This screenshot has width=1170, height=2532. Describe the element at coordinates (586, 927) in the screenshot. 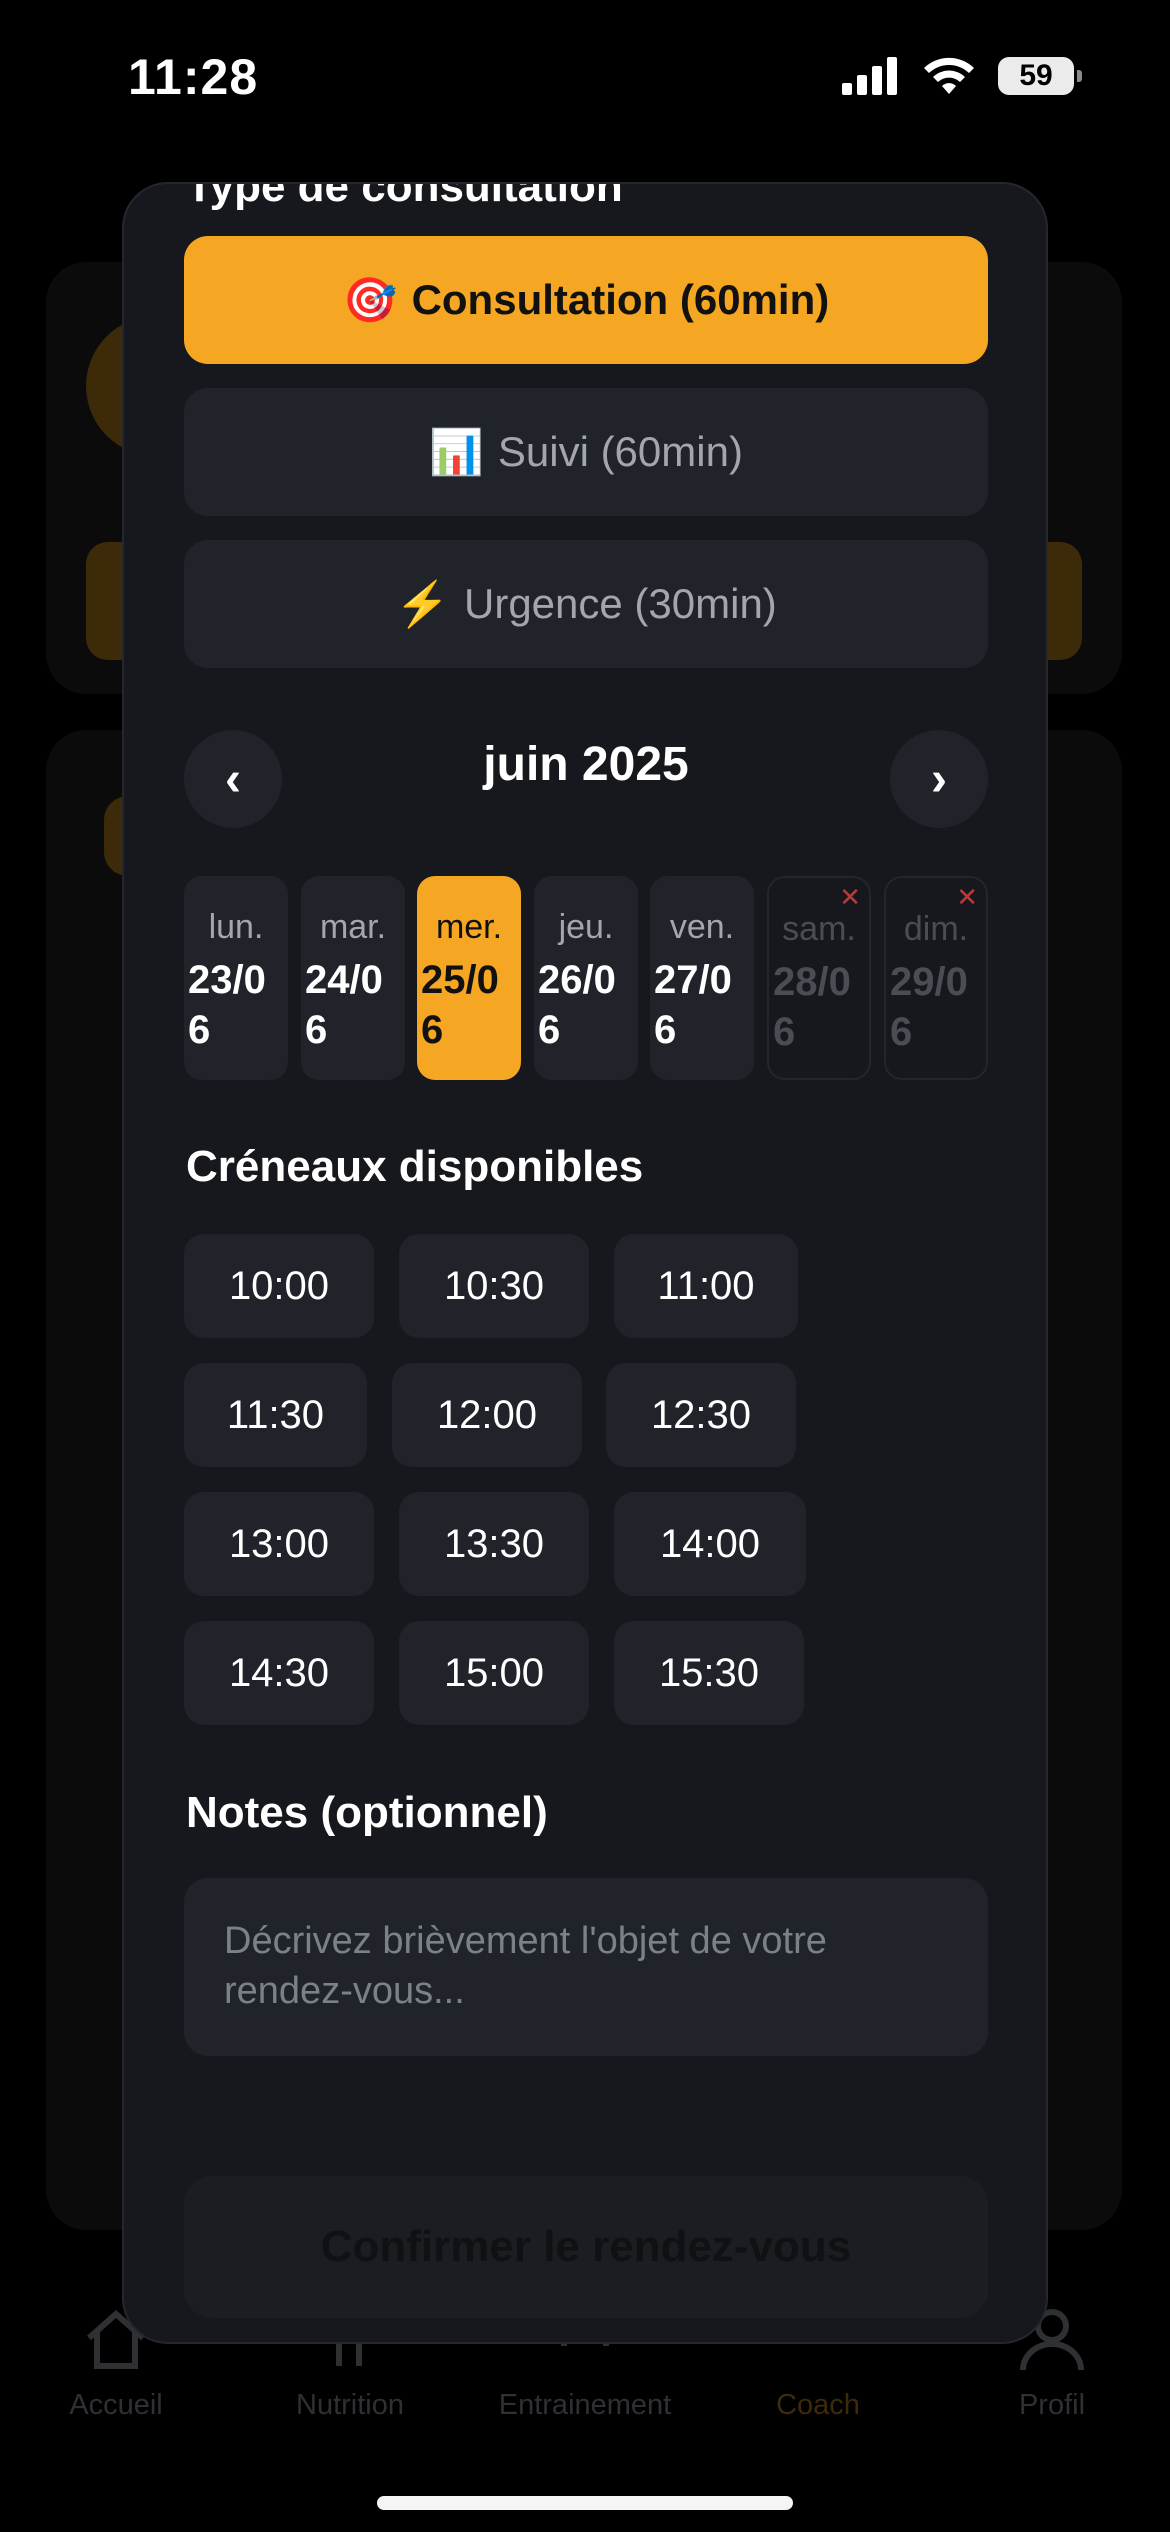

I see `day-name: jeu.` at that location.